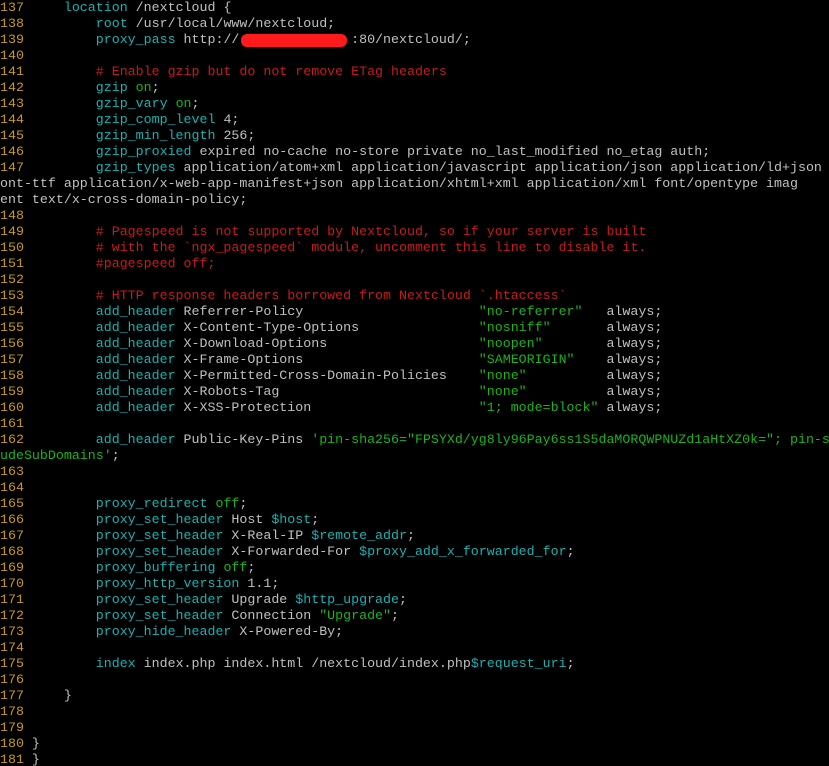 The width and height of the screenshot is (829, 766). I want to click on code-line: 179, so click(16, 728).